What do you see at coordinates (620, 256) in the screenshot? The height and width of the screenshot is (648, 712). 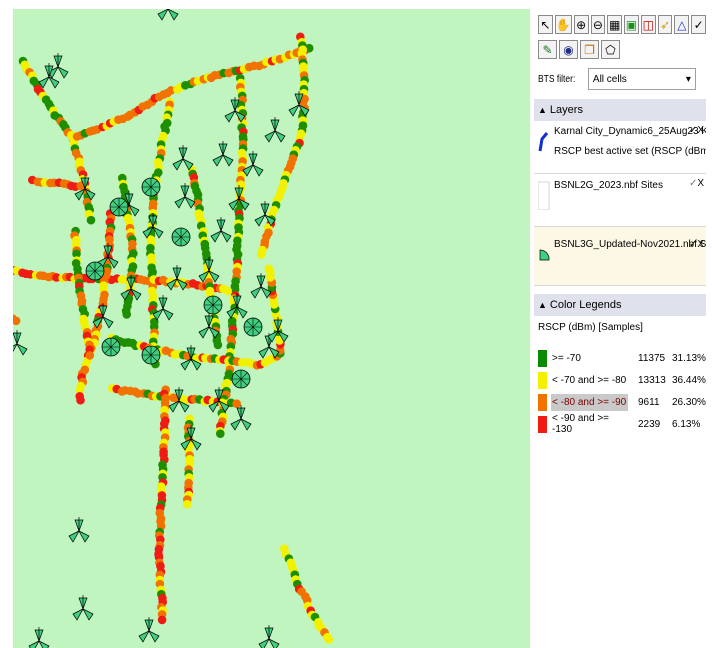 I see `layer-item-bsnl3g: BSNL3G_Updated-Nov2021.nbf Sites ✓X` at bounding box center [620, 256].